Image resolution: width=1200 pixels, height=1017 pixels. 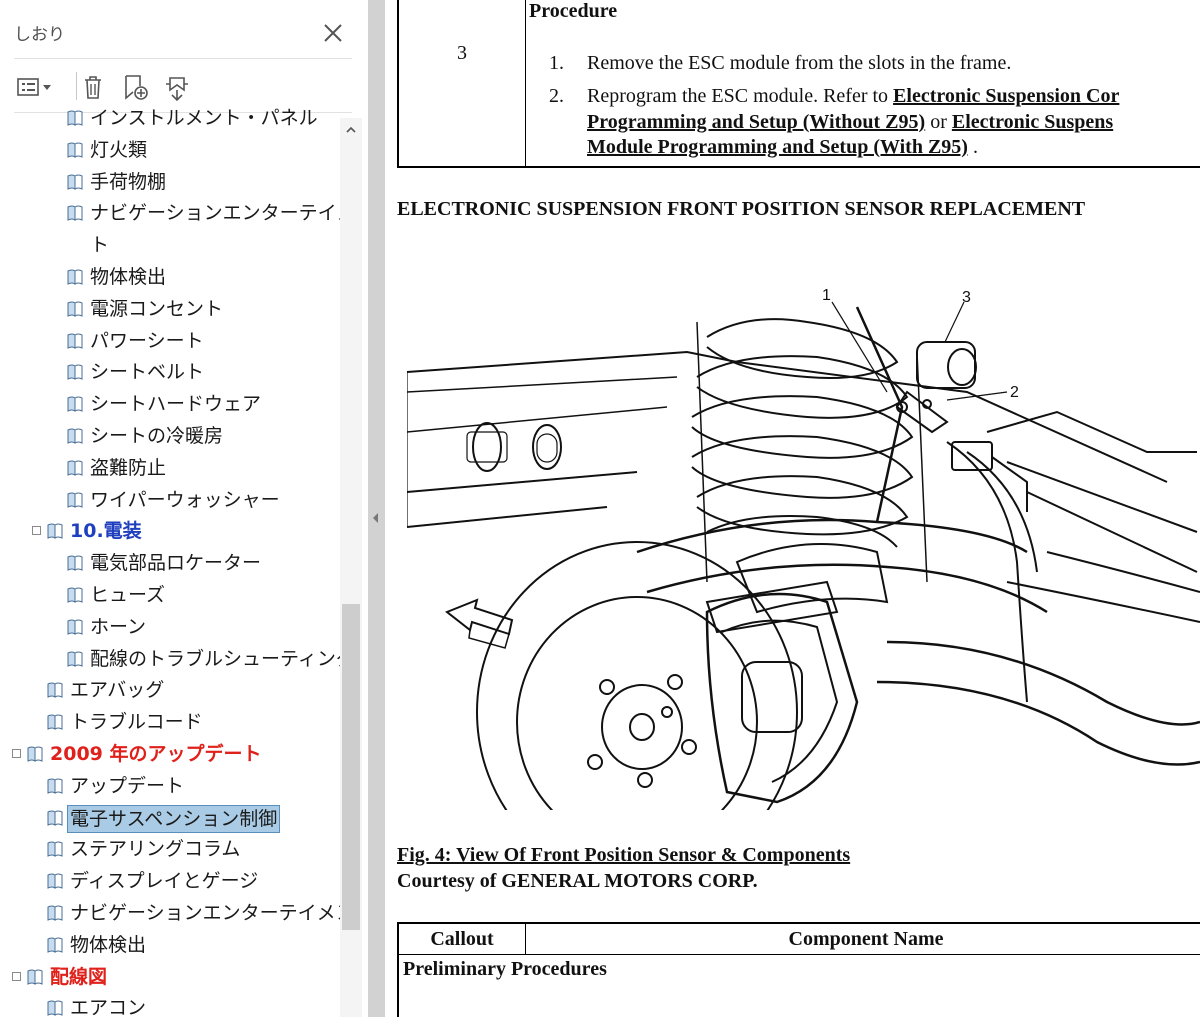 What do you see at coordinates (170, 627) in the screenshot?
I see `bookmark-item: ホーン` at bounding box center [170, 627].